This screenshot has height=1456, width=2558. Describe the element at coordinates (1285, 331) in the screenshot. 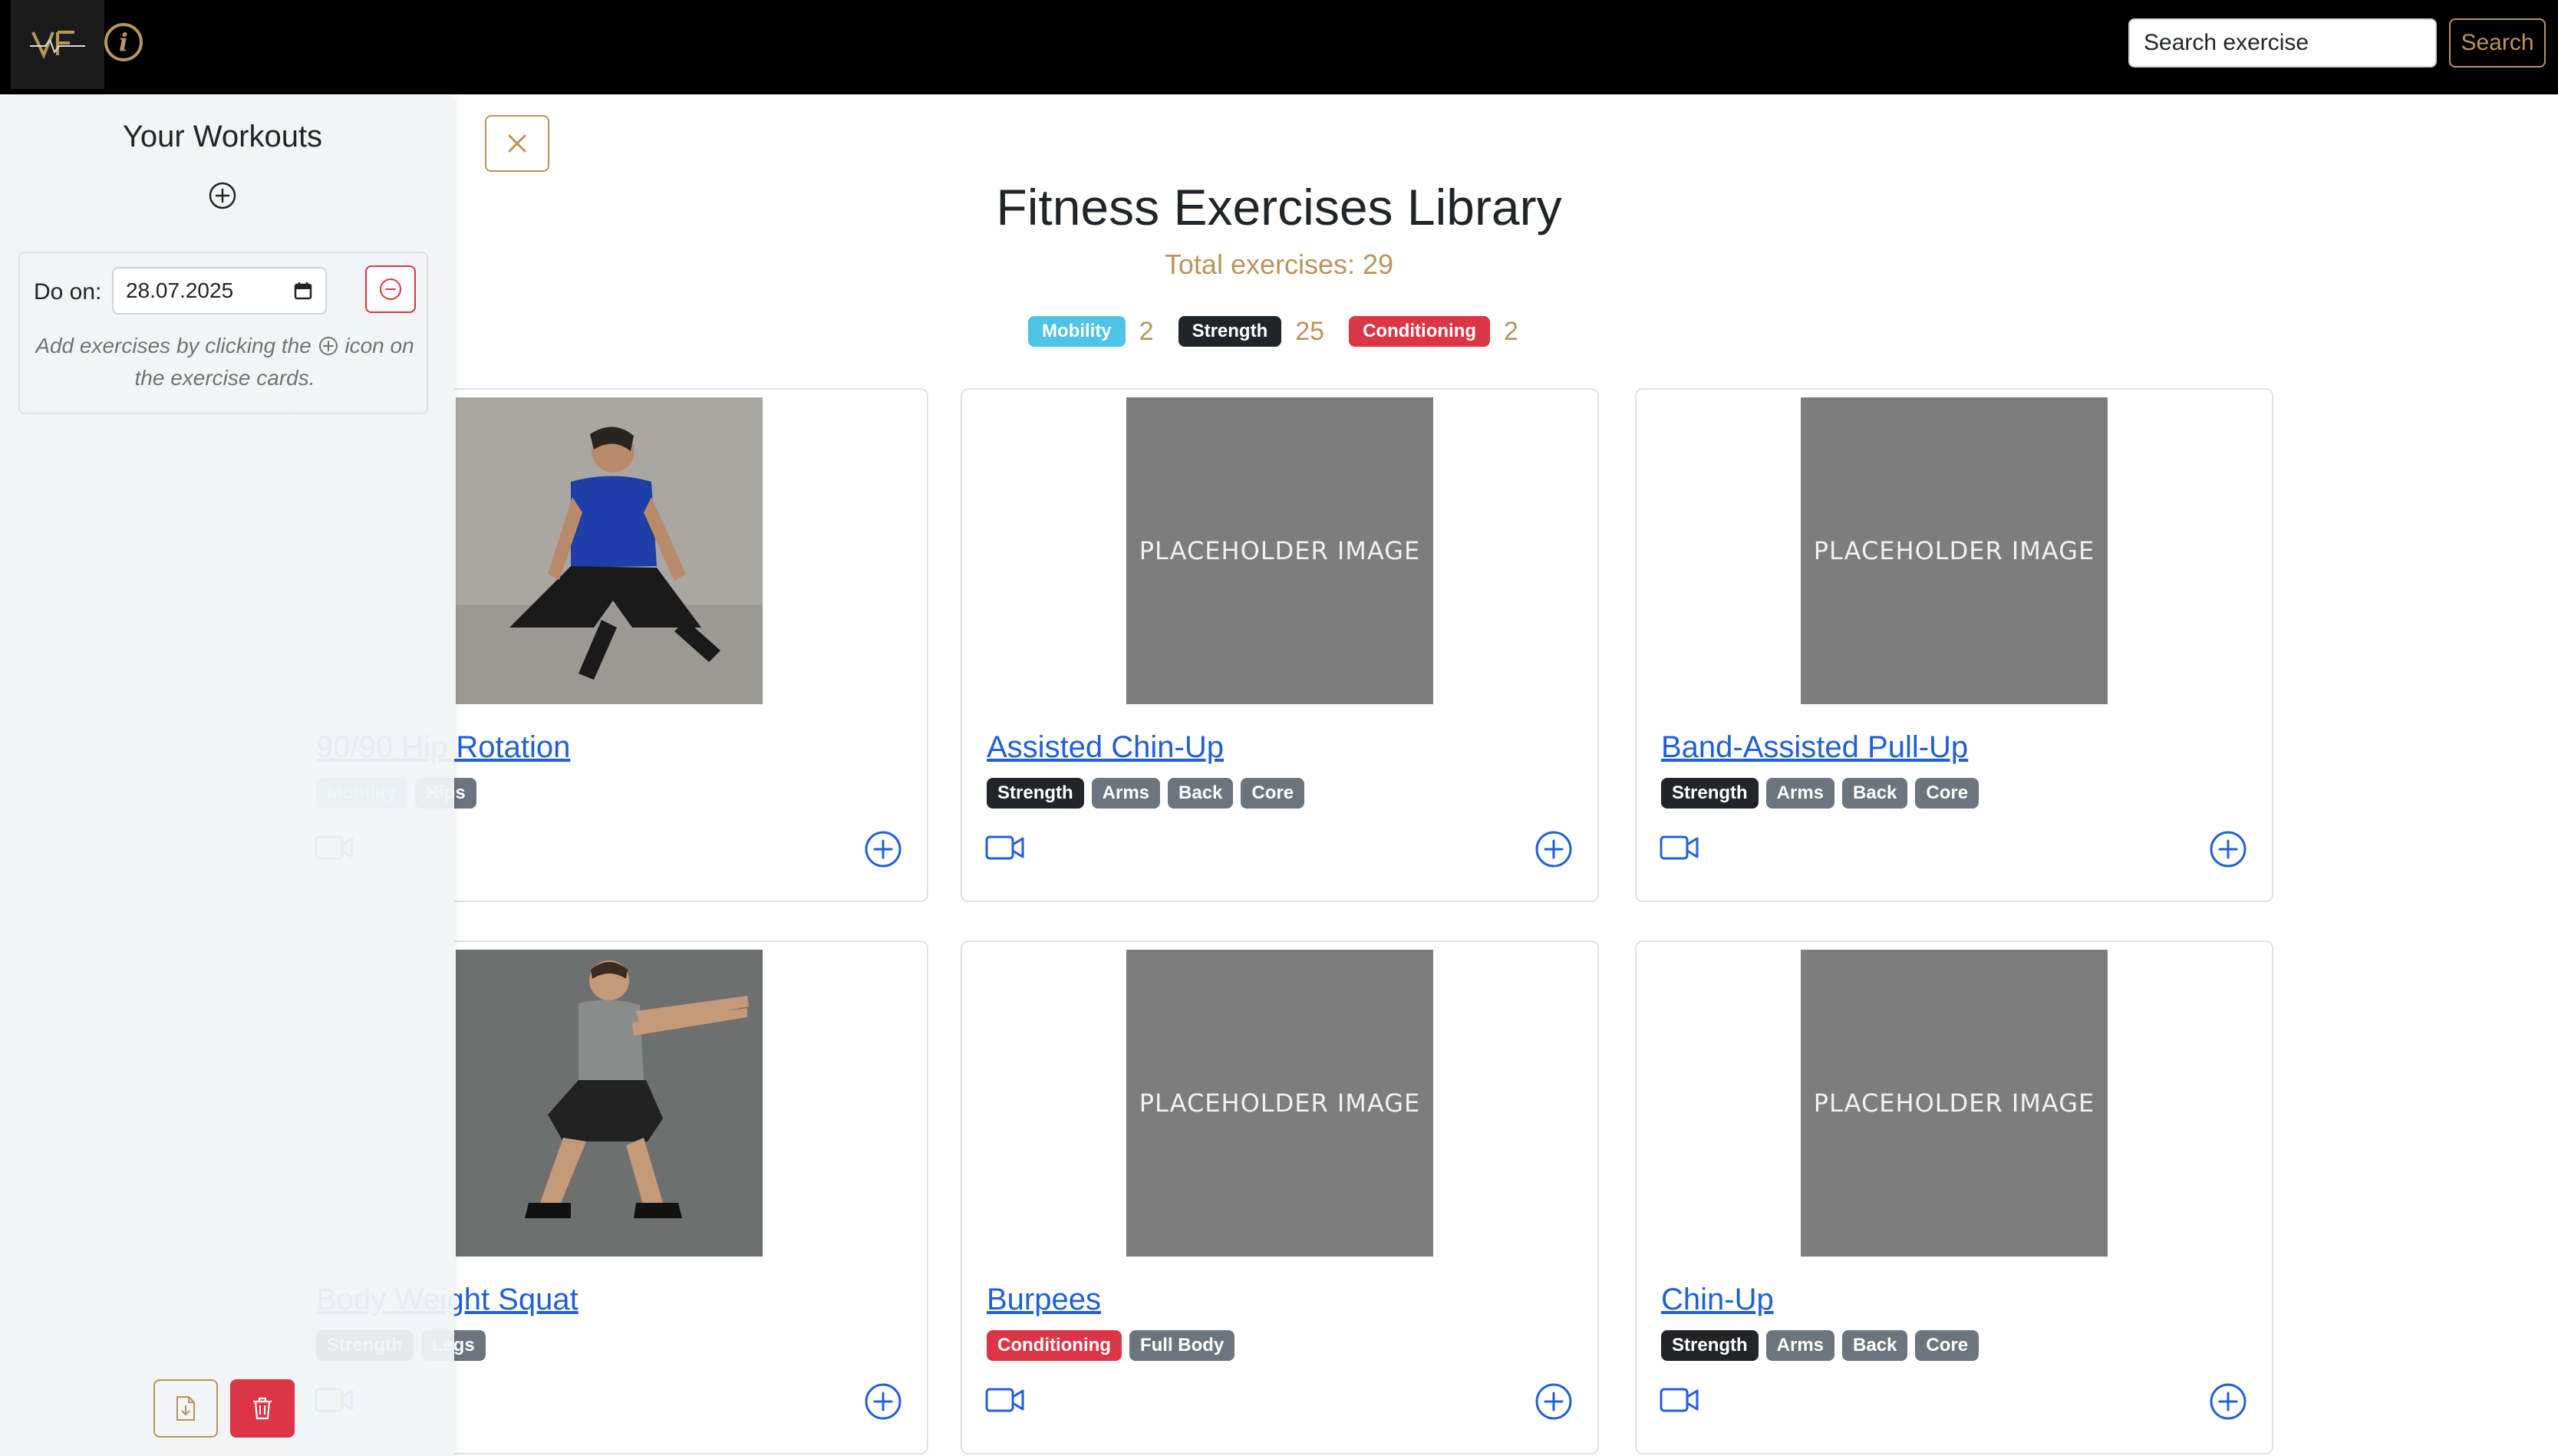

I see `category-summary: Mobility 2 Strength 25 Conditioning 2` at that location.